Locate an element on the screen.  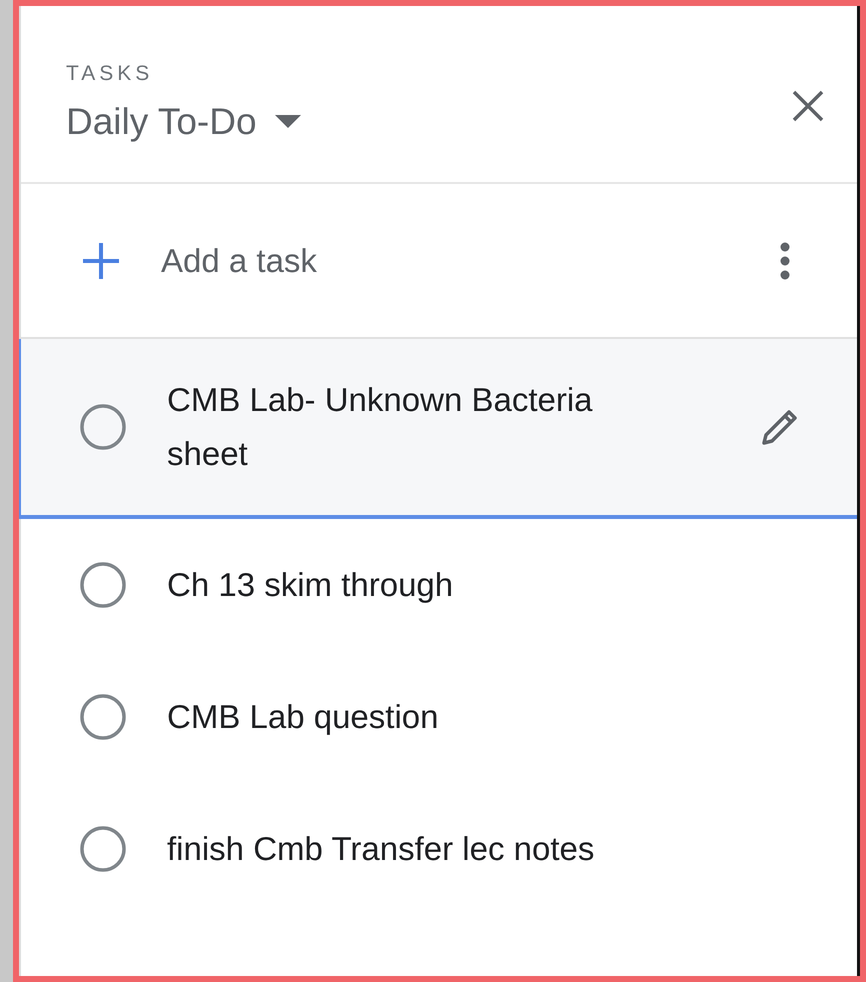
close-icon is located at coordinates (808, 106).